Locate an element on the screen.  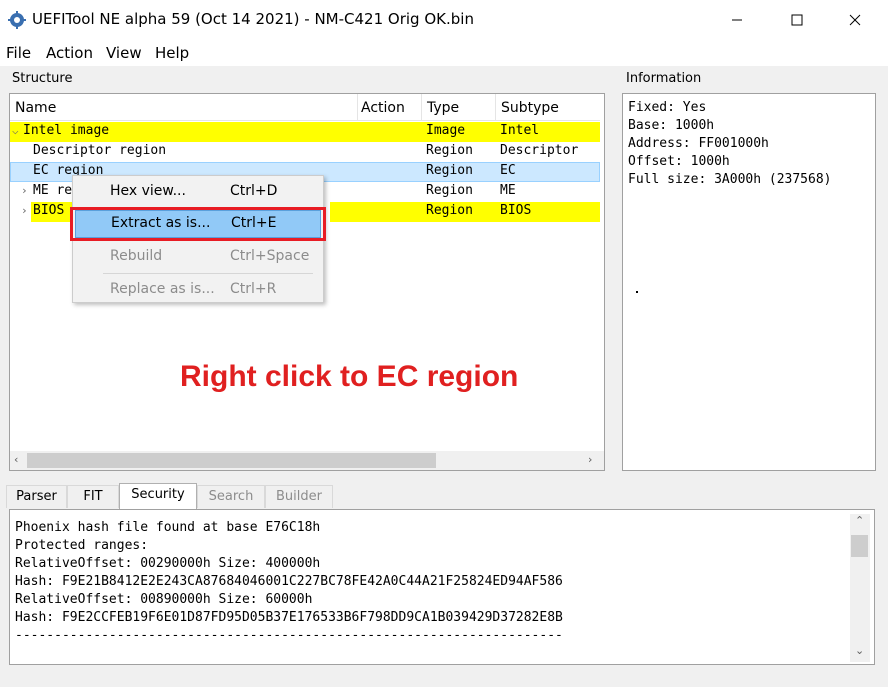
menu-item-replace-as-is: Replace as is... Ctrl+R is located at coordinates (198, 290).